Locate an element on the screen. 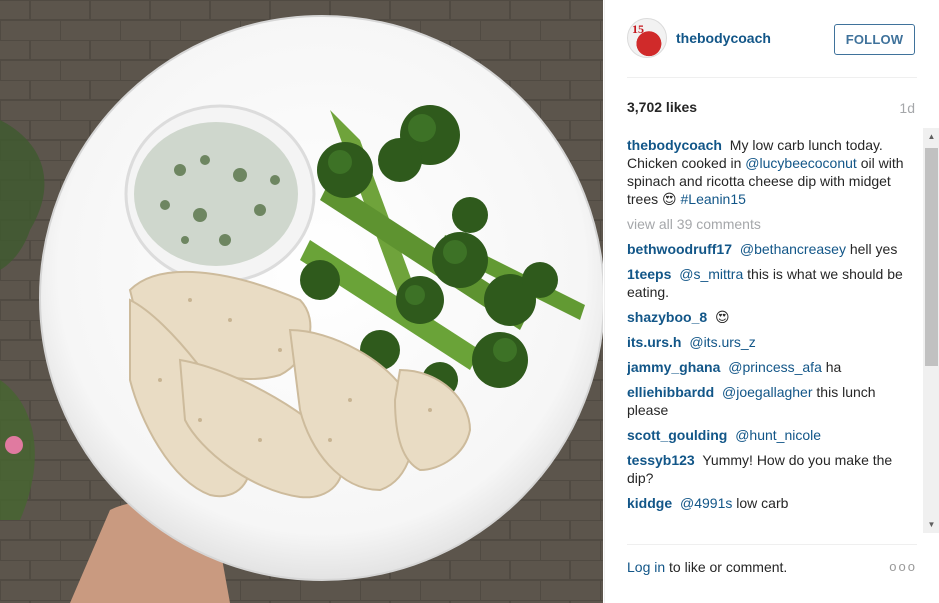  comment-author-link: 1teeps is located at coordinates (649, 274).